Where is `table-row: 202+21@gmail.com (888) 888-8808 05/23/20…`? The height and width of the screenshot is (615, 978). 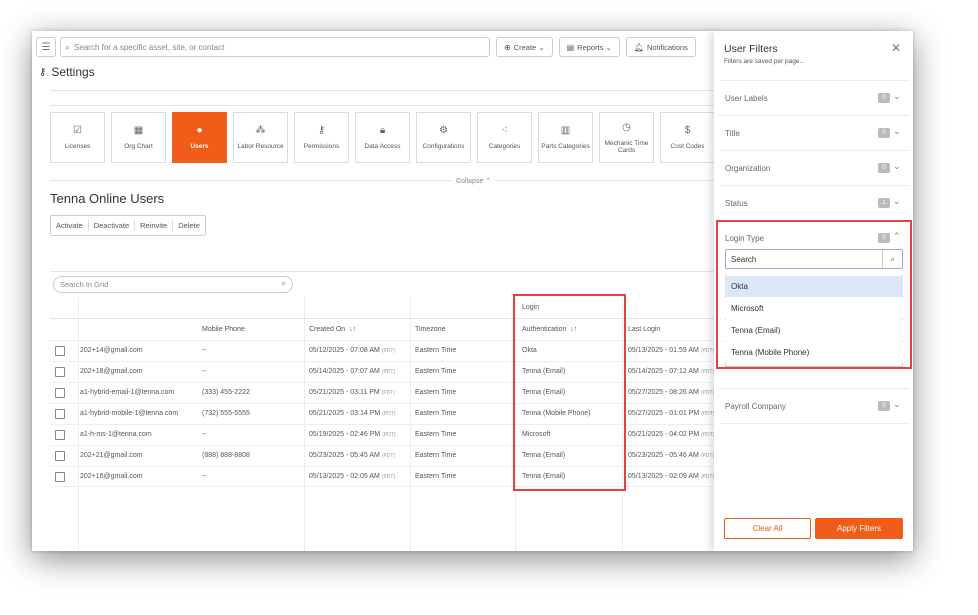 table-row: 202+21@gmail.com (888) 888-8808 05/23/20… is located at coordinates (390, 455).